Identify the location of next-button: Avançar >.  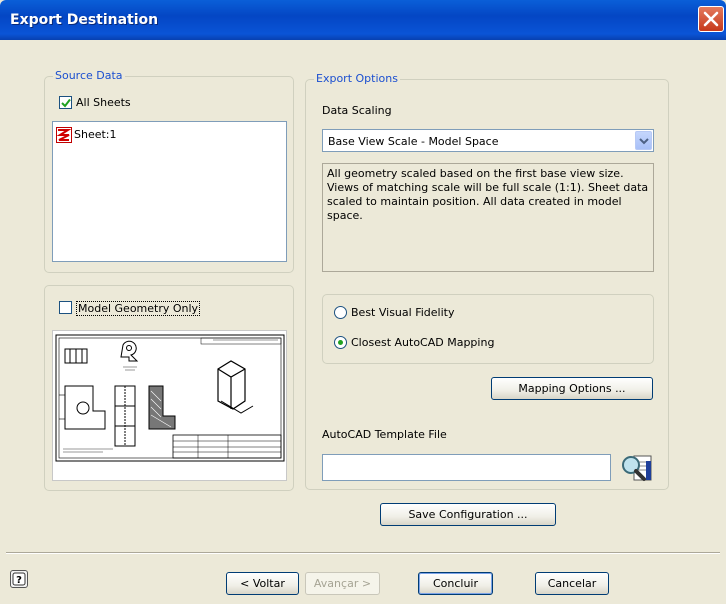
(342, 583).